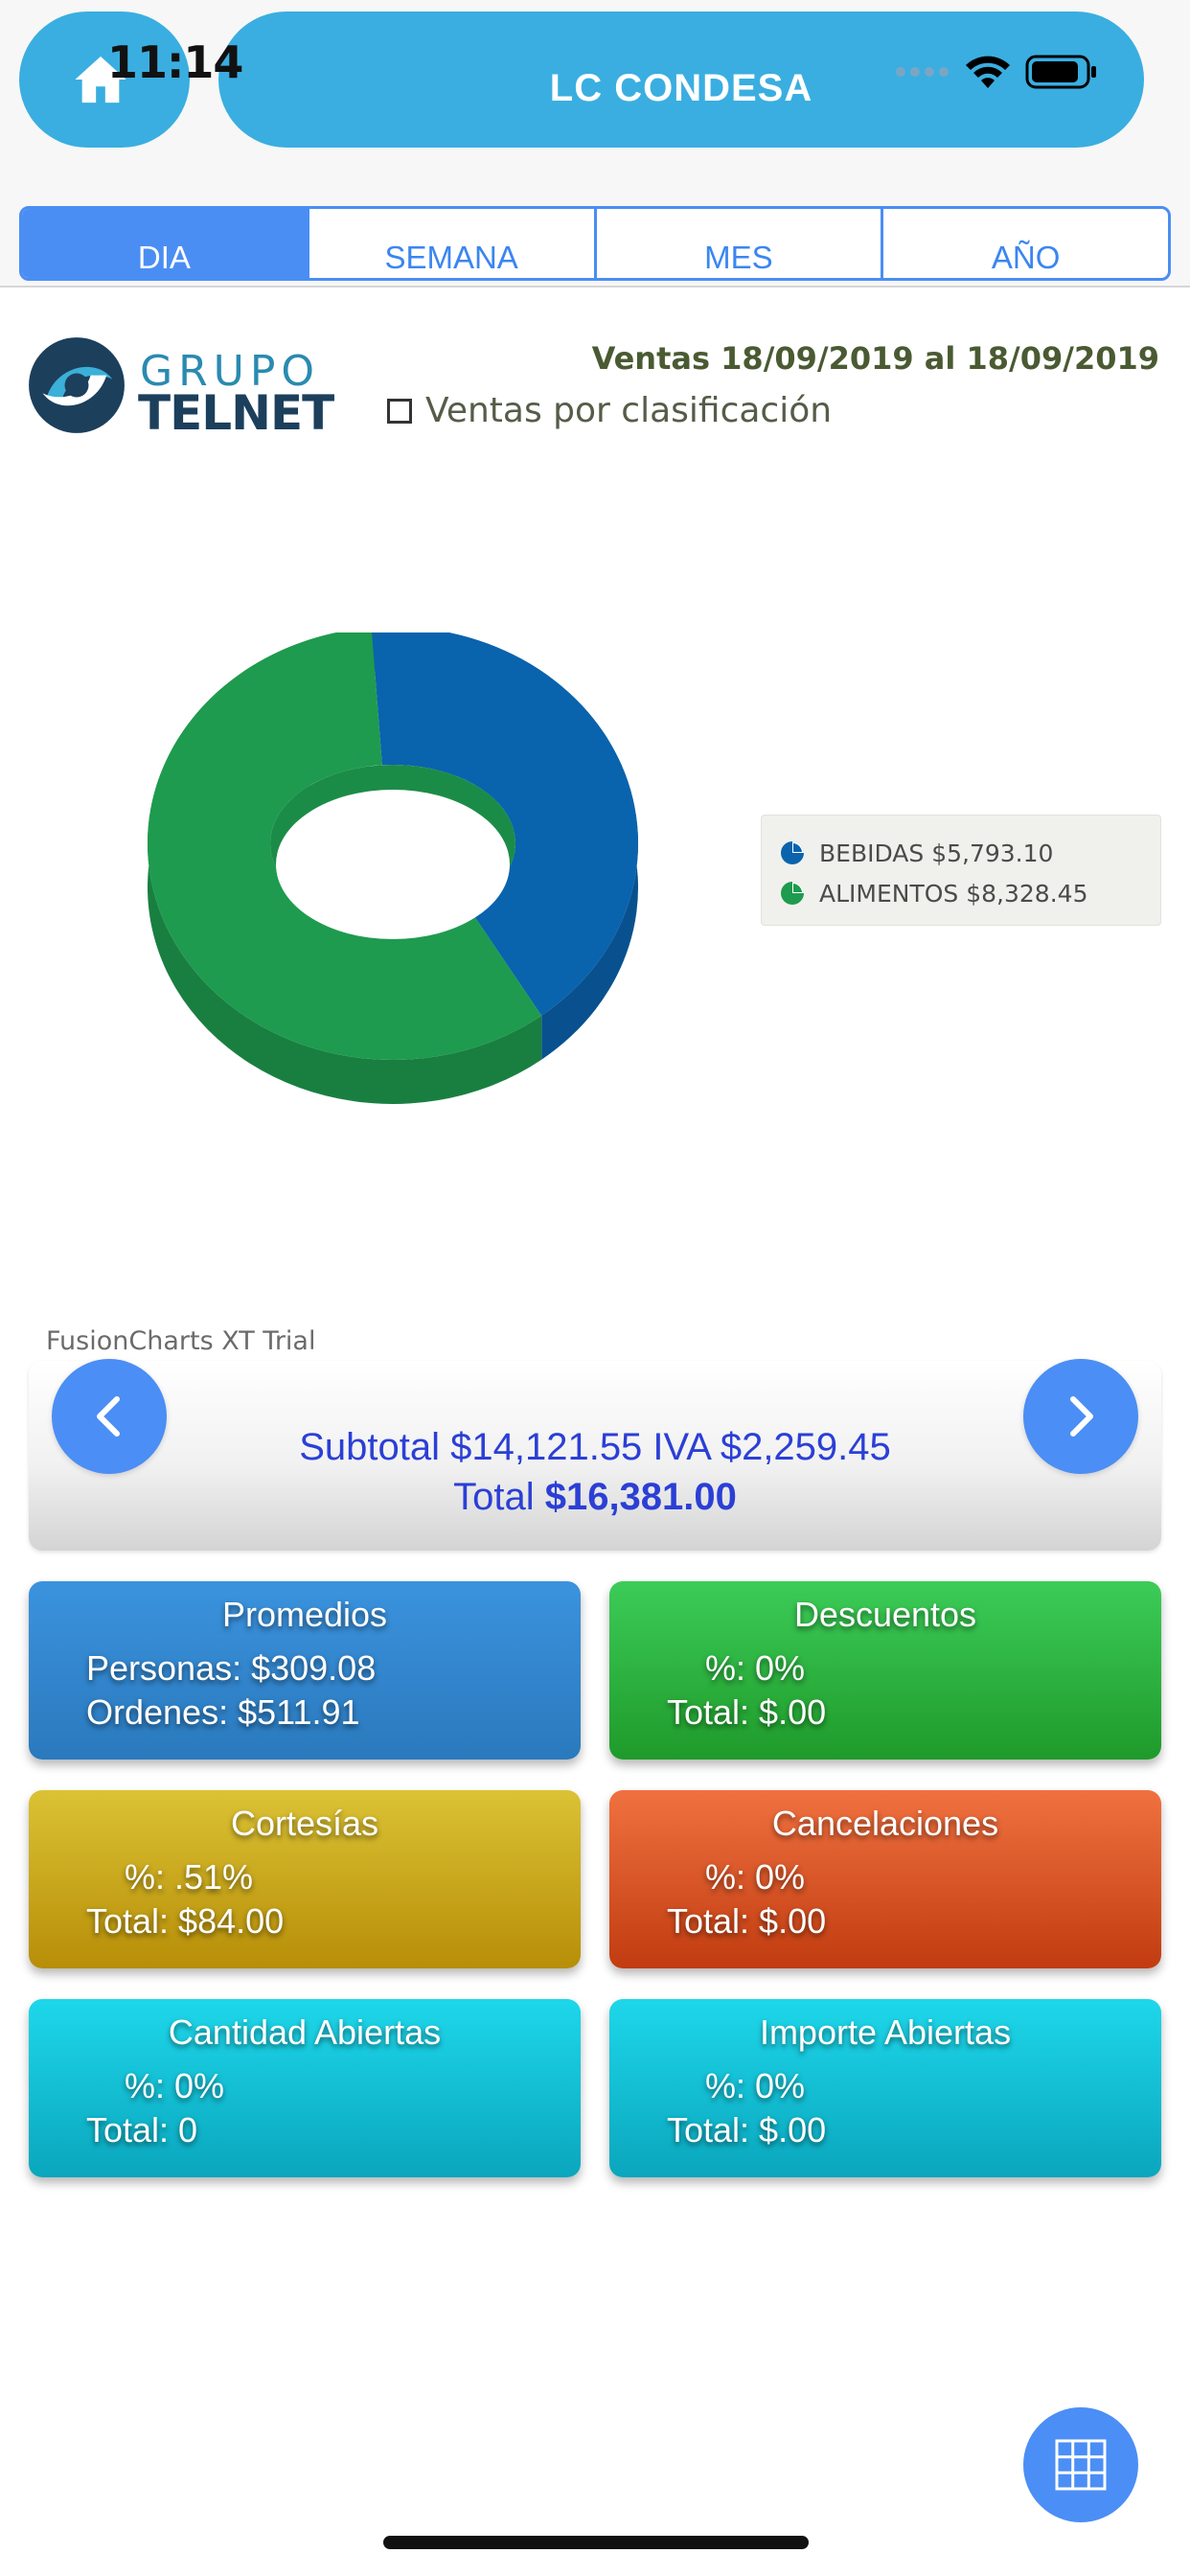 This screenshot has height=2576, width=1190. Describe the element at coordinates (393, 864) in the screenshot. I see `donut-hole` at that location.